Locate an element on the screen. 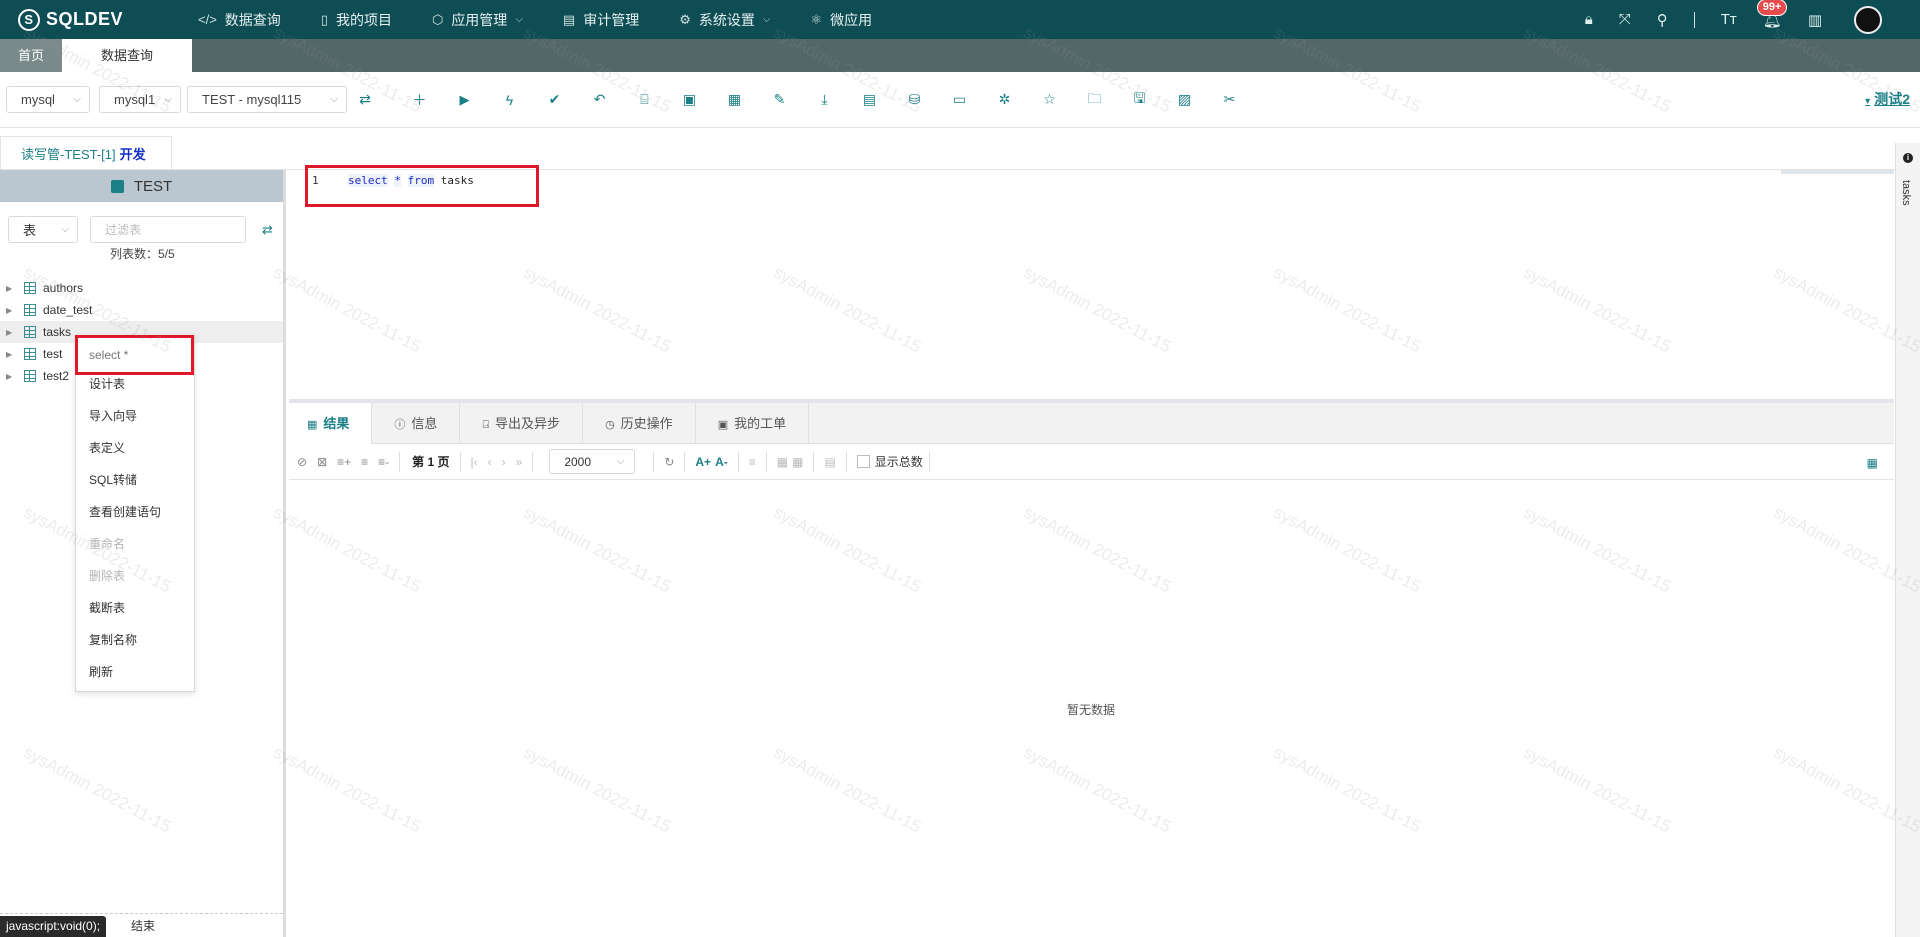 The width and height of the screenshot is (1920, 937). table-view-icon: ▦ is located at coordinates (1872, 463).